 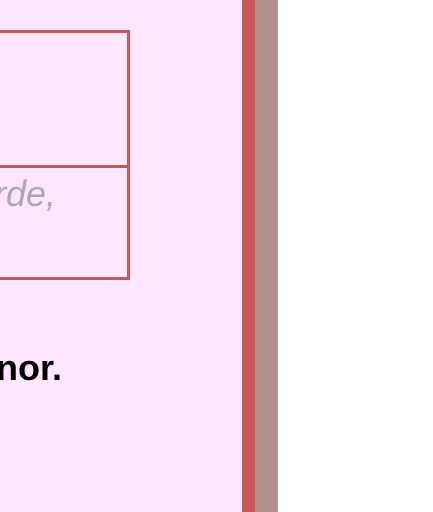 I want to click on table-box, so click(x=65, y=155).